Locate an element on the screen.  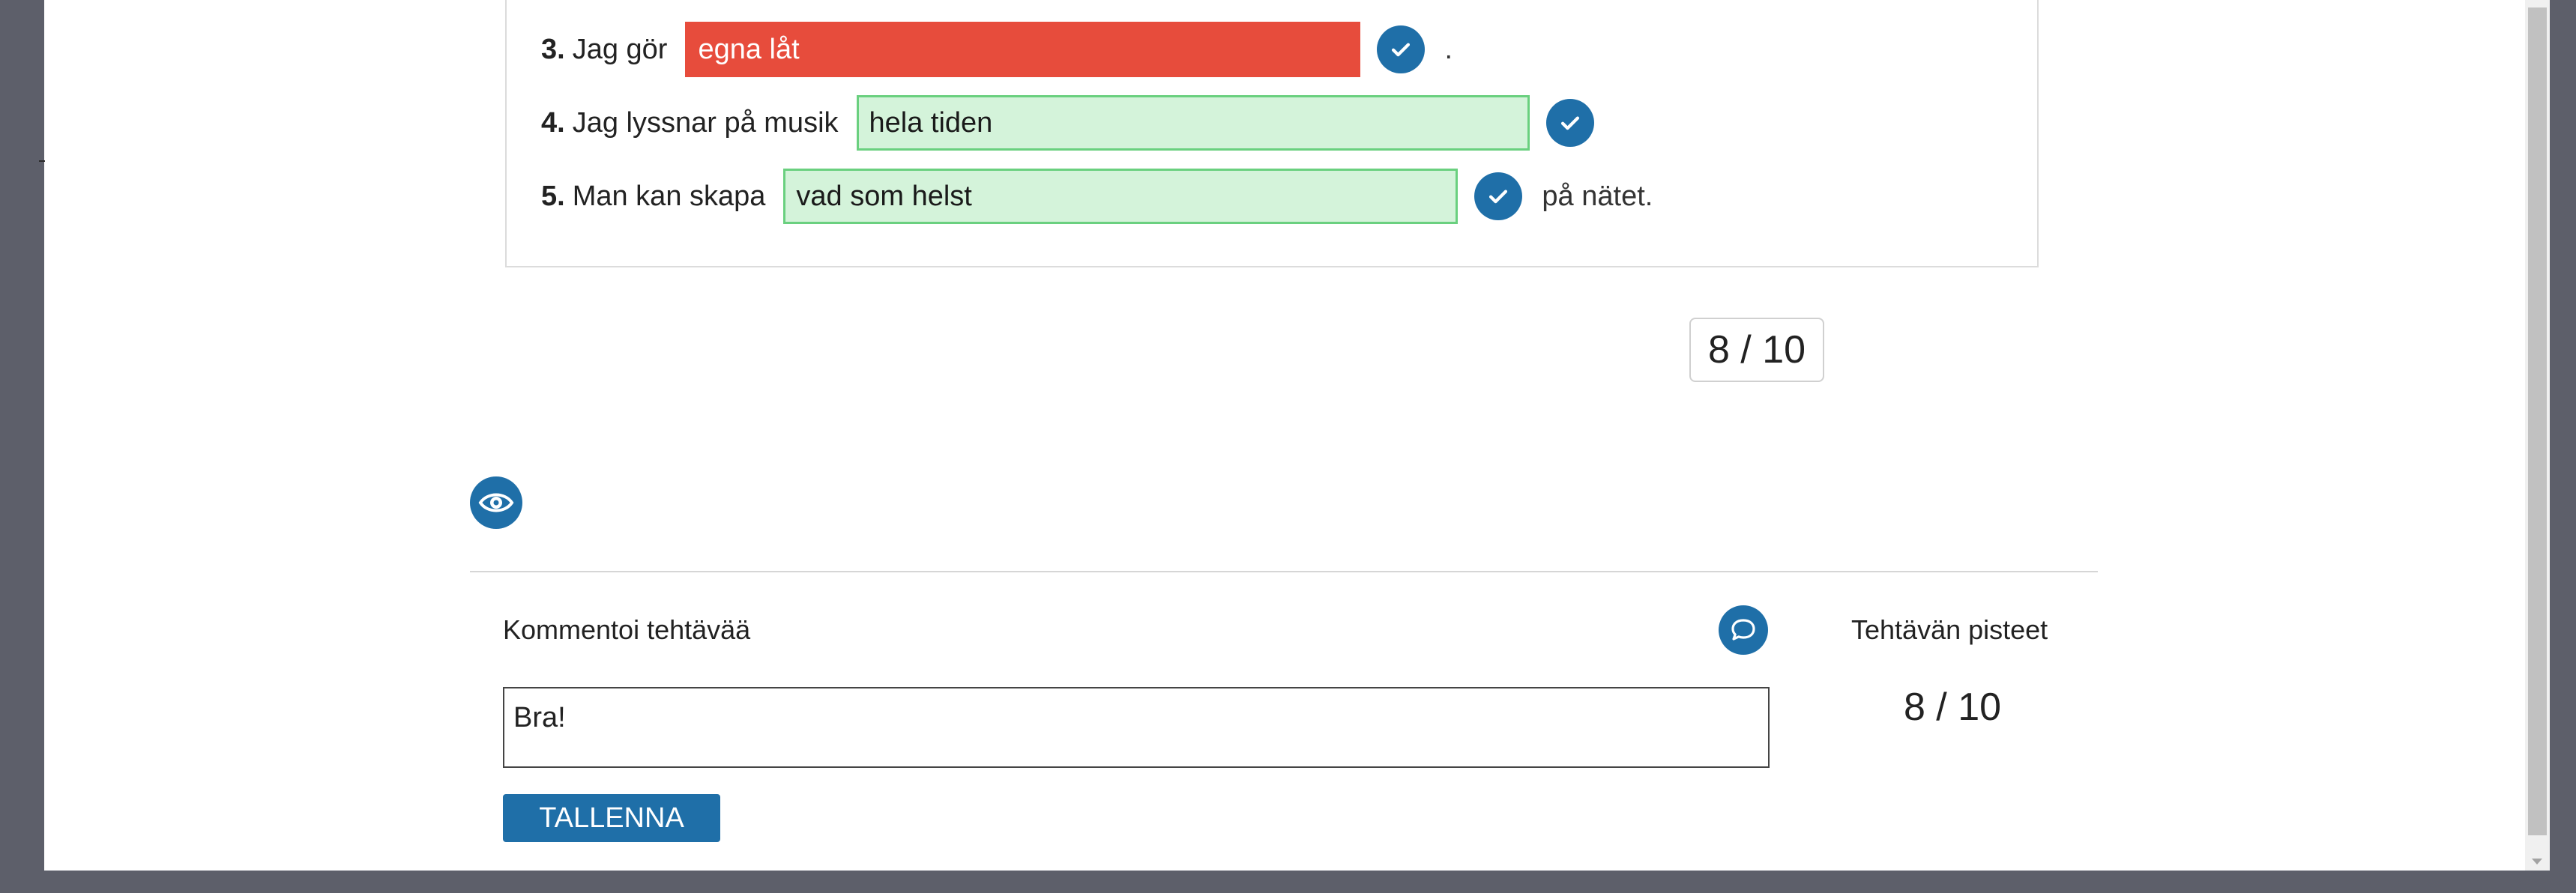
eye-icon is located at coordinates (496, 502).